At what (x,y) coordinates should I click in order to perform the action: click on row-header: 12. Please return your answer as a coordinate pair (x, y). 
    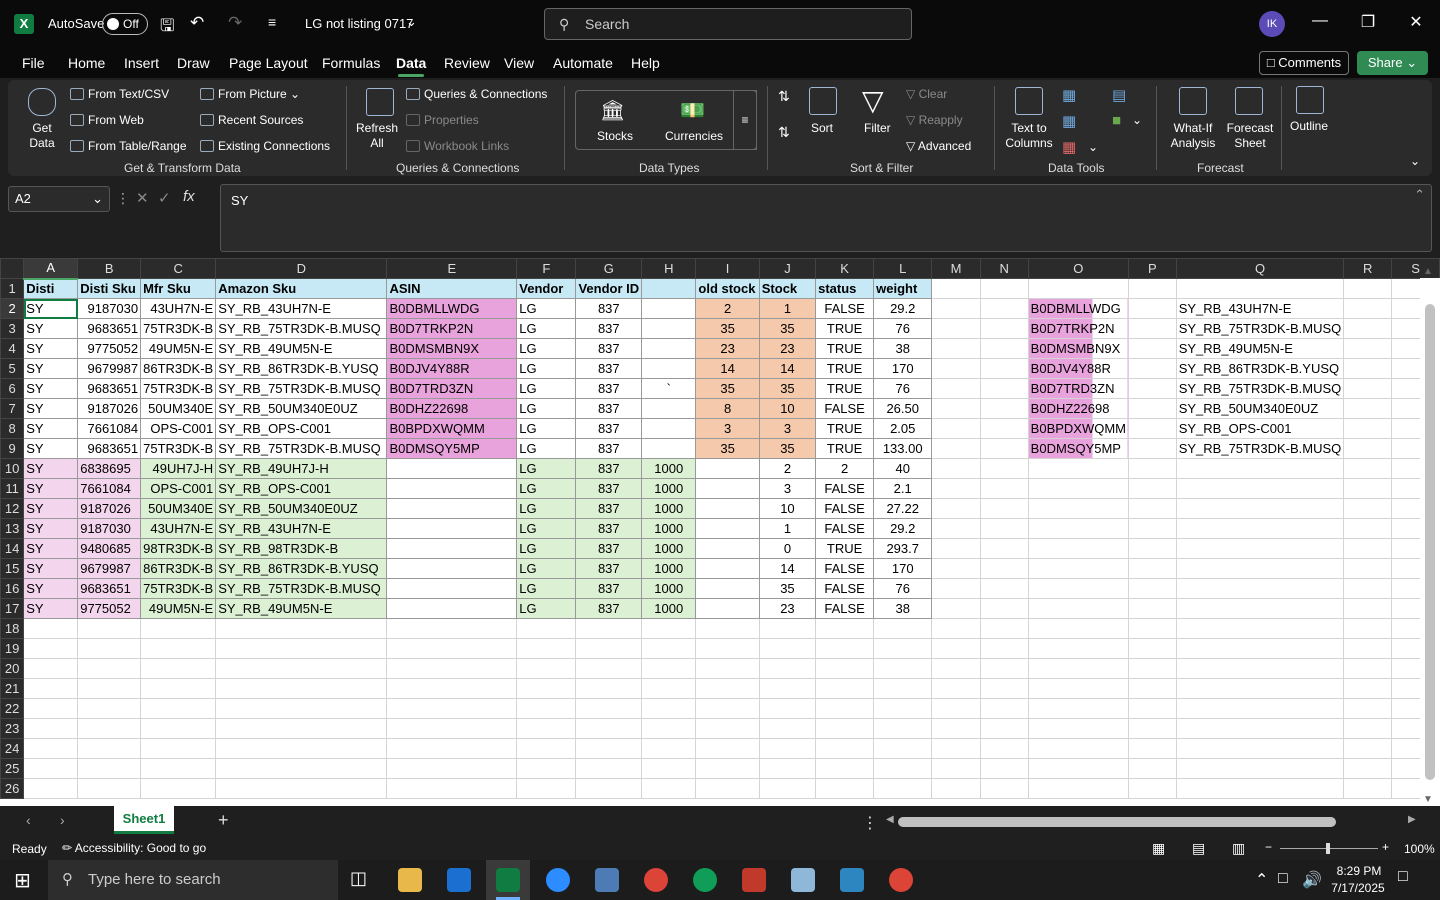
    Looking at the image, I should click on (12, 508).